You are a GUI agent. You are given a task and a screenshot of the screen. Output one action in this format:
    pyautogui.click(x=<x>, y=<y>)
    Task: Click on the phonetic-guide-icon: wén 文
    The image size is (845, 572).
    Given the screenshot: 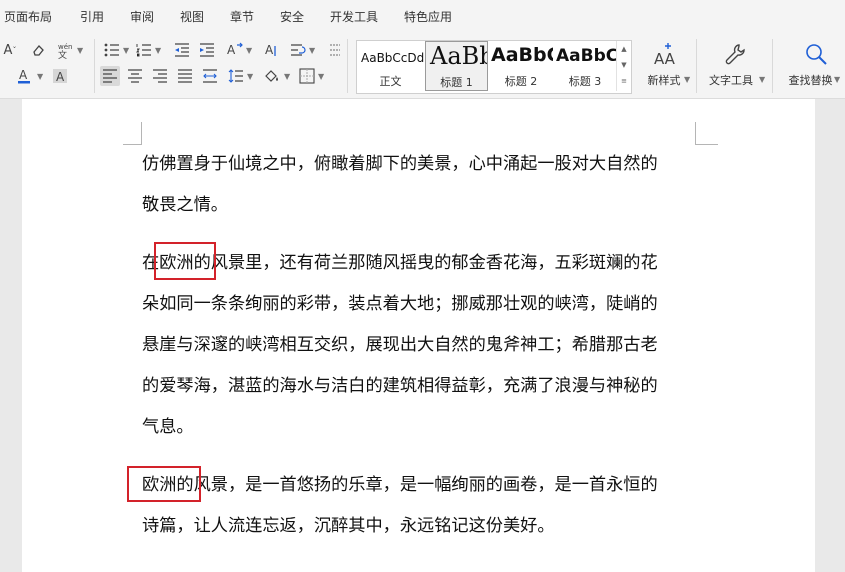 What is the action you would take?
    pyautogui.click(x=66, y=50)
    